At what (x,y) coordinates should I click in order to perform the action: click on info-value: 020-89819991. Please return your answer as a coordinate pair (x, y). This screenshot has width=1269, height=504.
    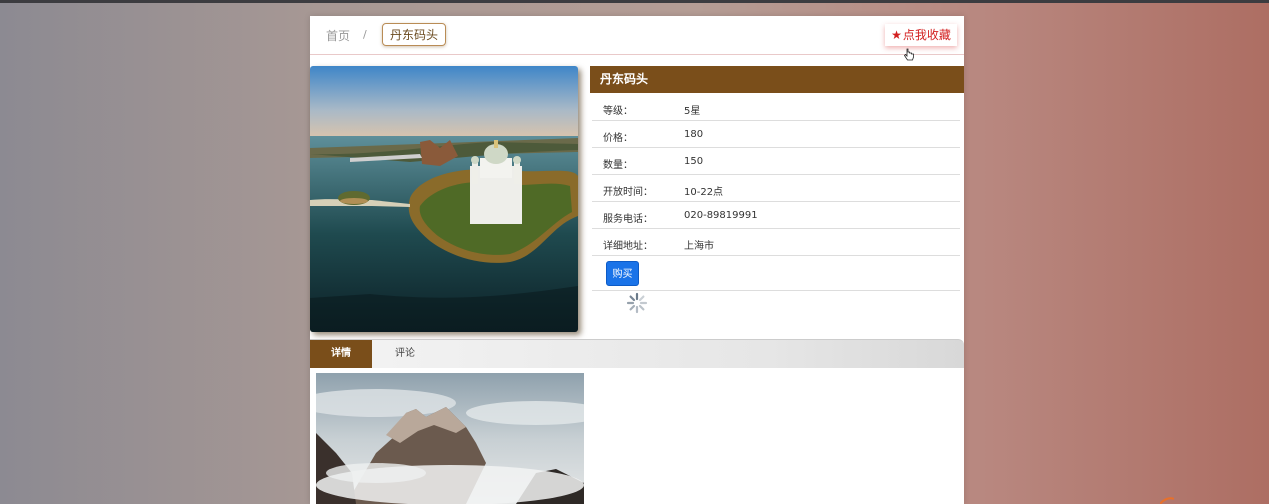
    Looking at the image, I should click on (721, 215).